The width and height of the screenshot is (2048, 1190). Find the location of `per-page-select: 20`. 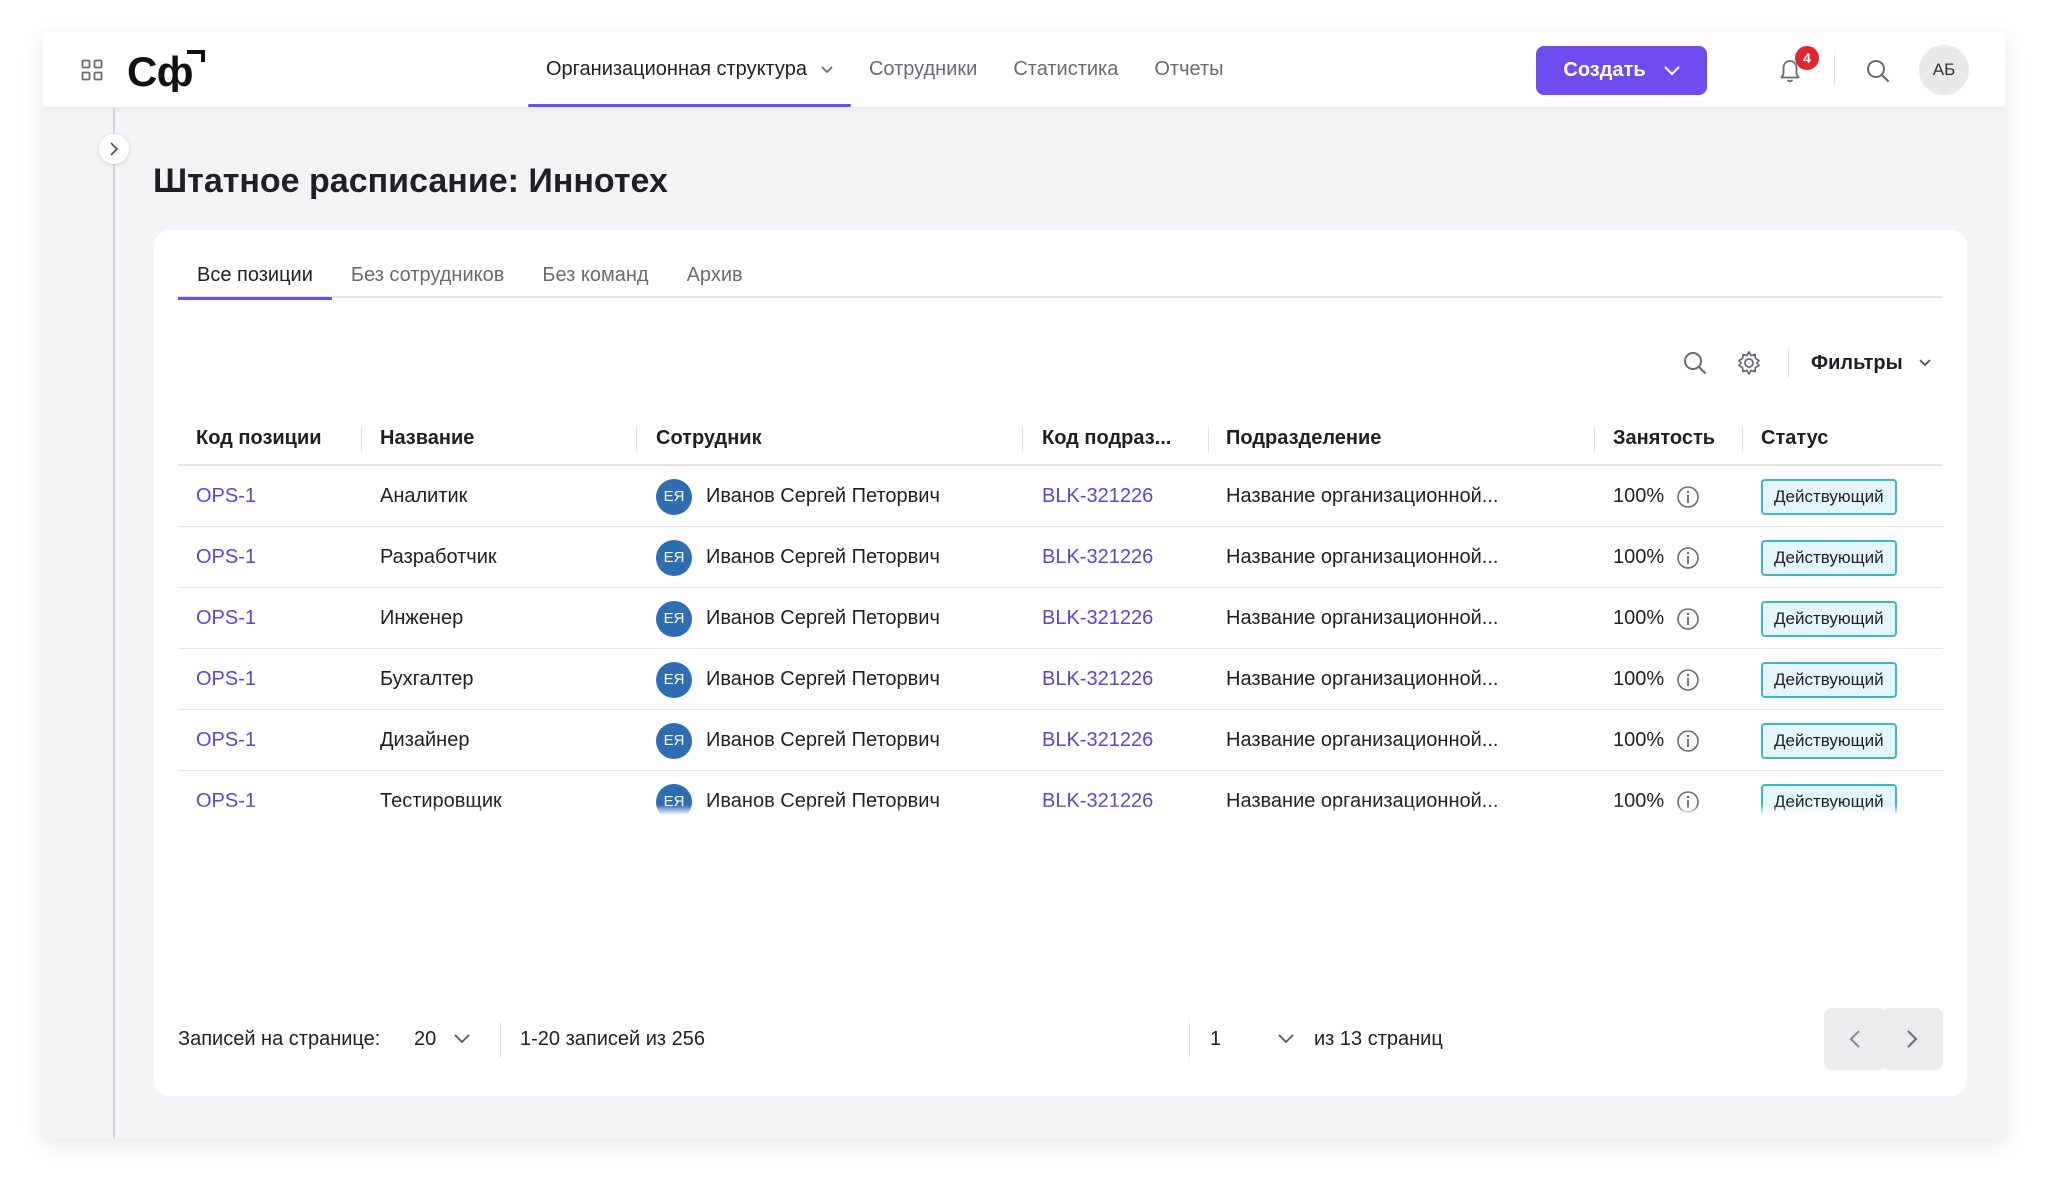

per-page-select: 20 is located at coordinates (442, 1039).